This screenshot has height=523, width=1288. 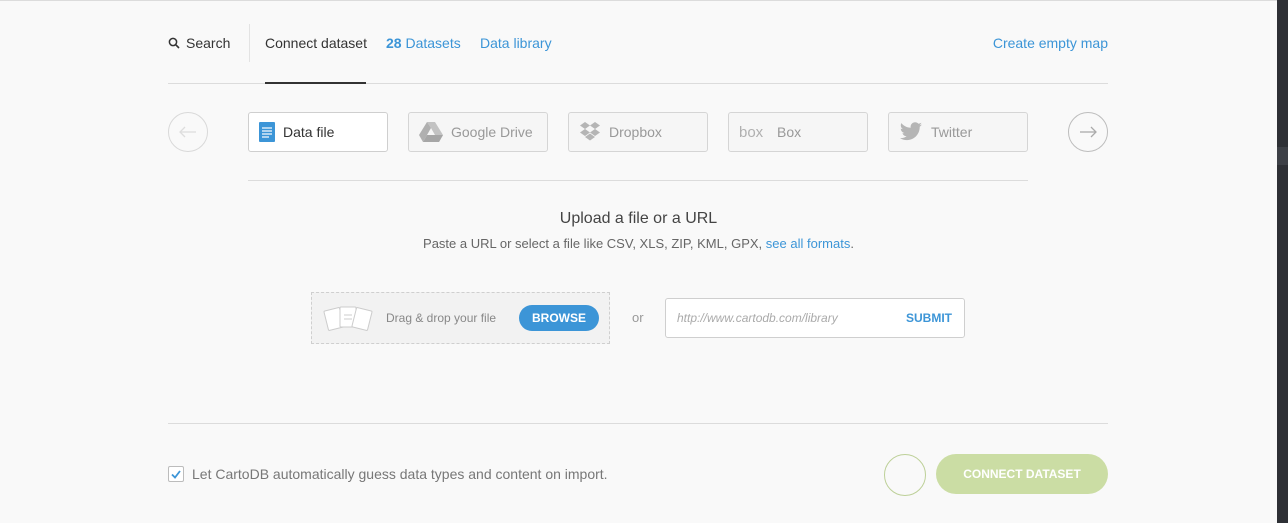 I want to click on source-dropbox: Dropbox, so click(x=638, y=132).